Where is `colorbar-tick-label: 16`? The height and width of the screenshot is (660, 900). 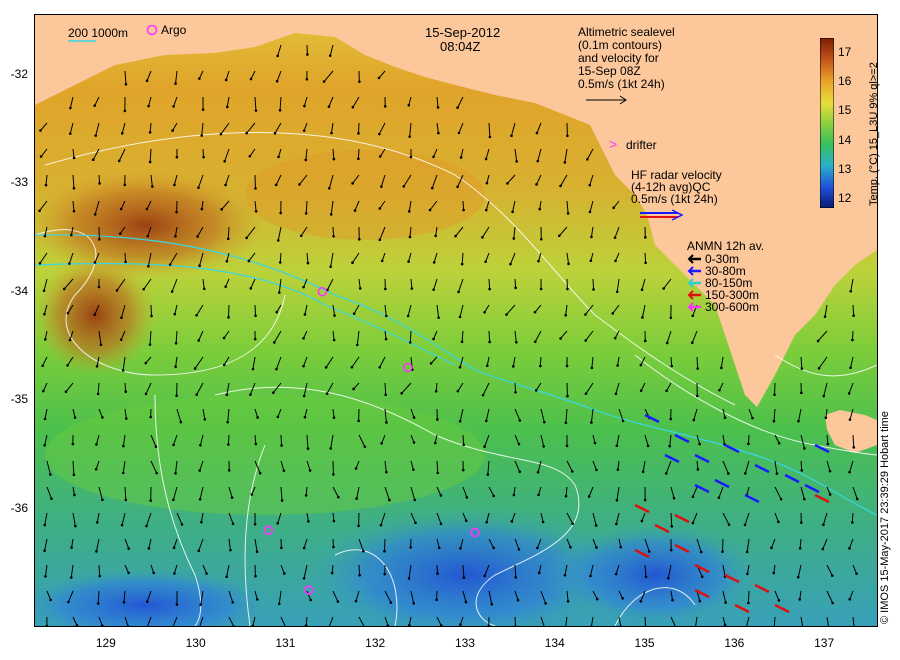
colorbar-tick-label: 16 is located at coordinates (845, 80).